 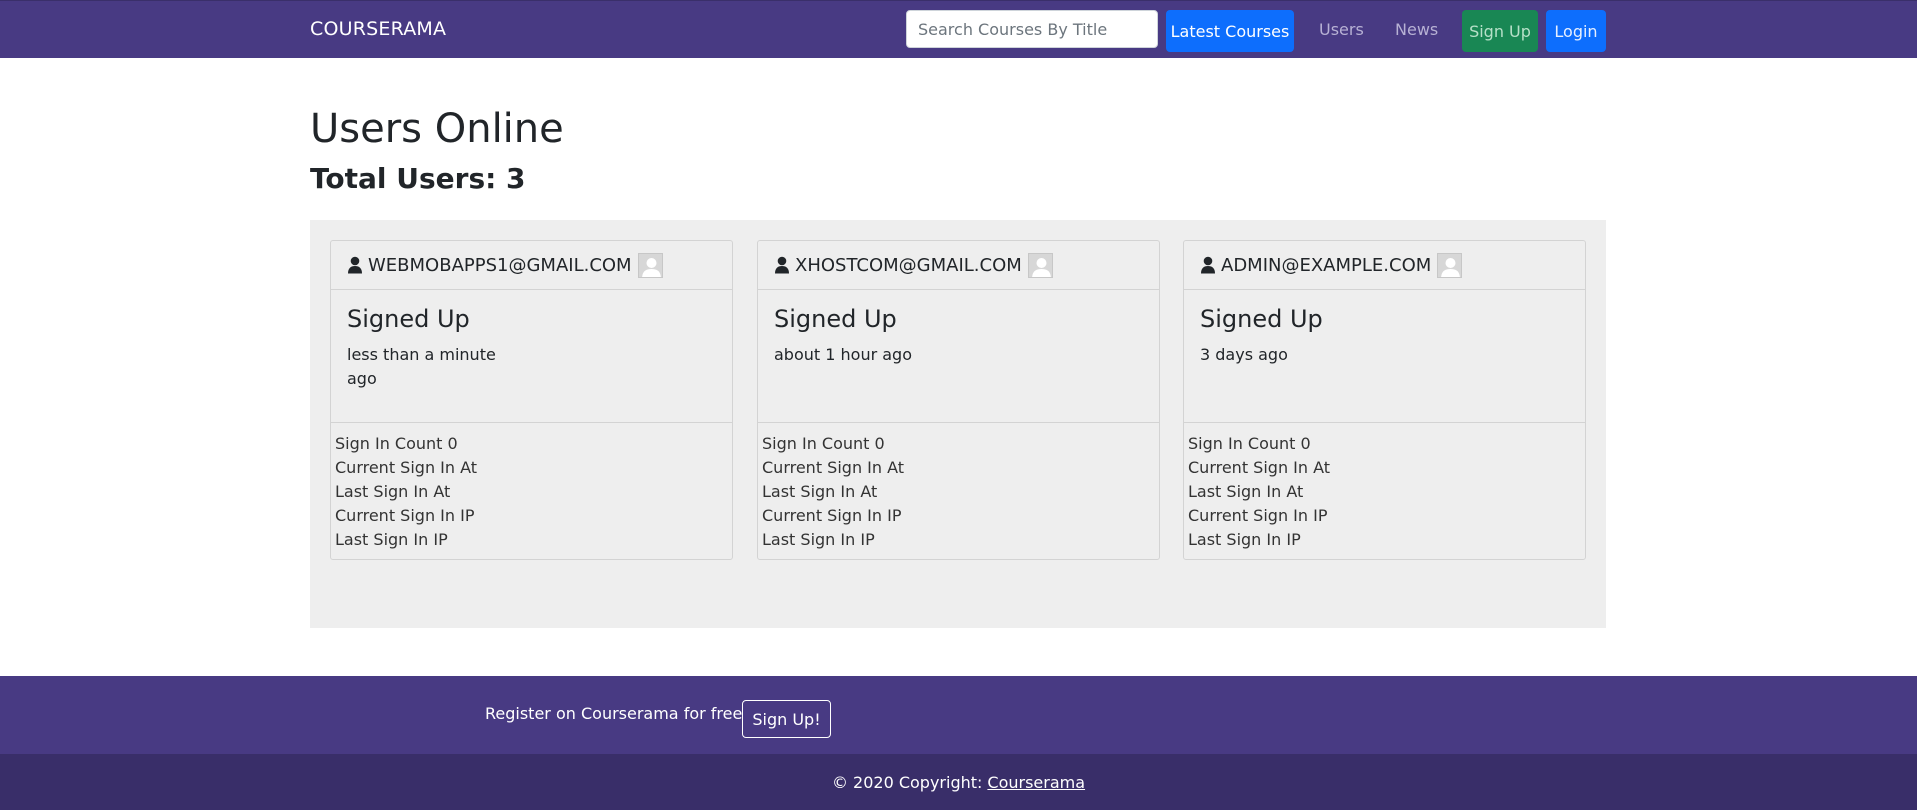 What do you see at coordinates (1326, 265) in the screenshot?
I see `user-email: ADMIN@EXAMPLE.COM` at bounding box center [1326, 265].